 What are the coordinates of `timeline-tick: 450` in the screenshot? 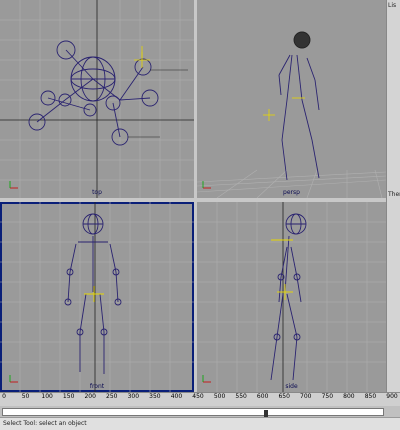 It's located at (198, 396).